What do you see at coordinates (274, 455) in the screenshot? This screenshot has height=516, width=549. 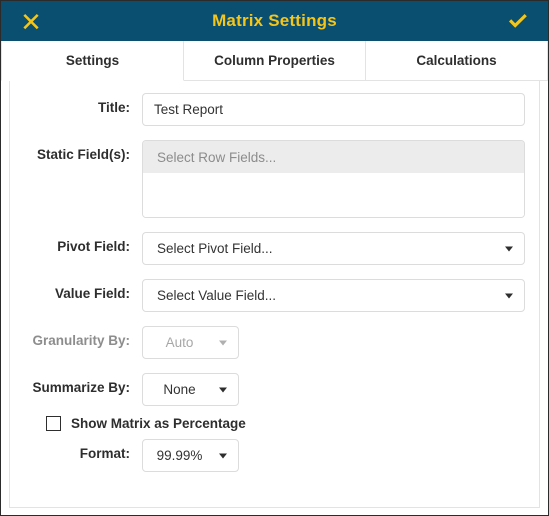 I see `field-row-format: Format: 99.99%` at bounding box center [274, 455].